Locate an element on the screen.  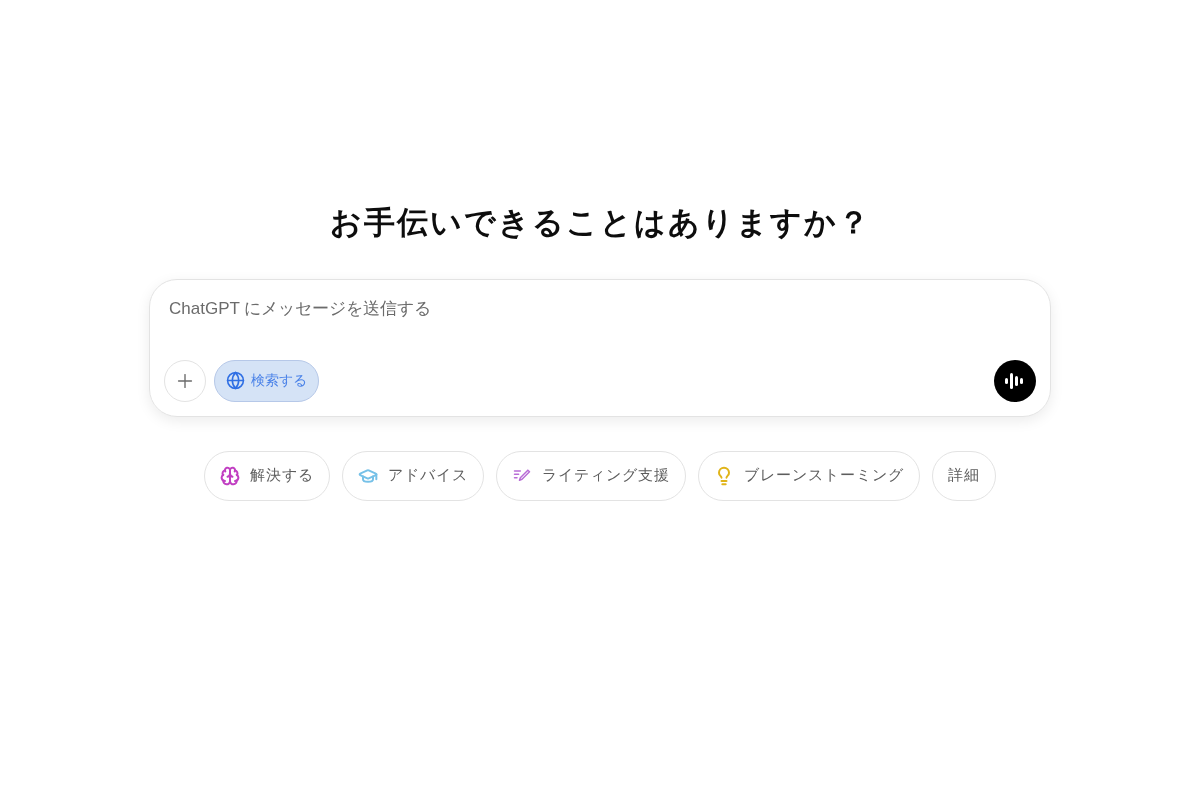
globe-icon is located at coordinates (235, 380).